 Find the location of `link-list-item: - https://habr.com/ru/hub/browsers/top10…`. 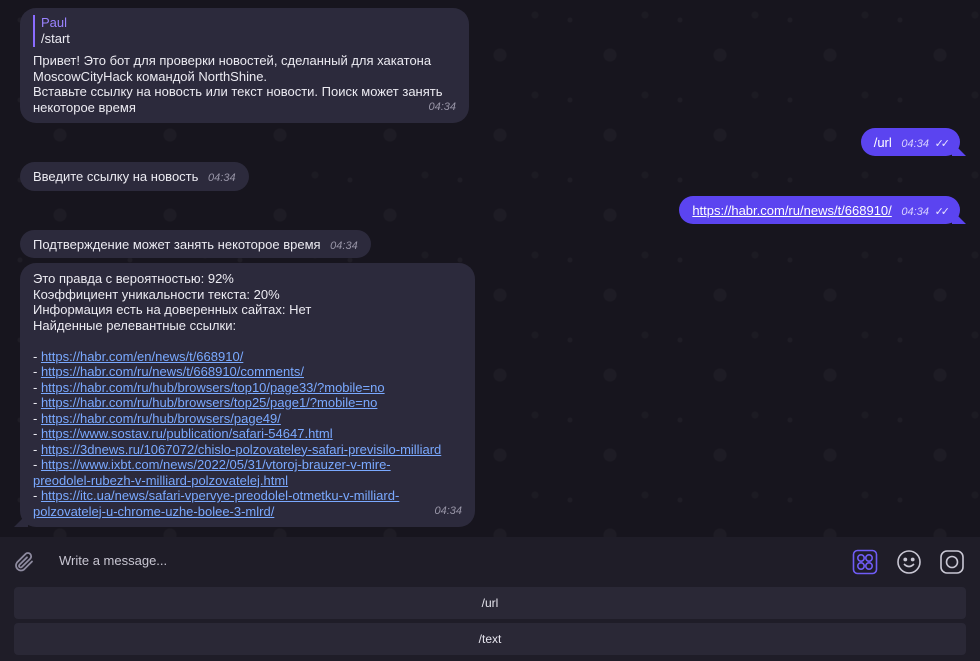

link-list-item: - https://habr.com/ru/hub/browsers/top10… is located at coordinates (247, 388).